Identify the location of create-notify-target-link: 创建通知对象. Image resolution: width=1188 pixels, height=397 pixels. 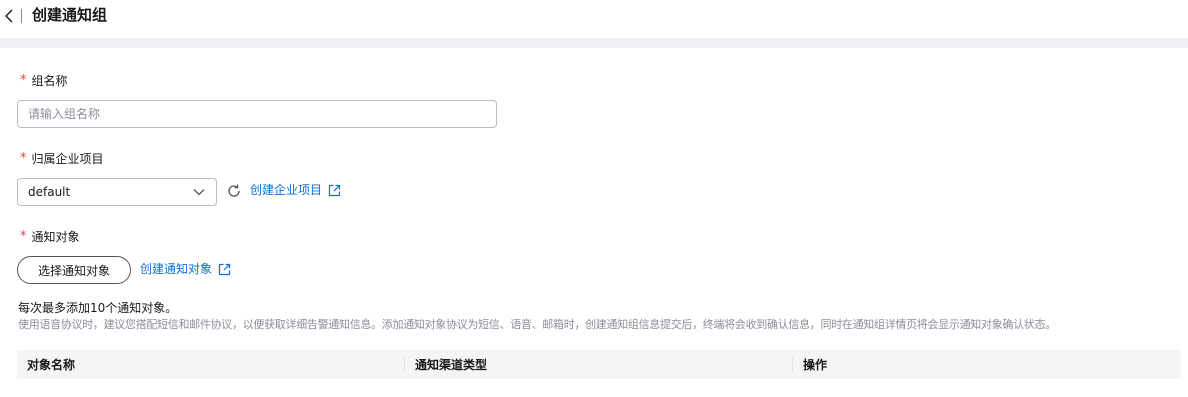
(185, 269).